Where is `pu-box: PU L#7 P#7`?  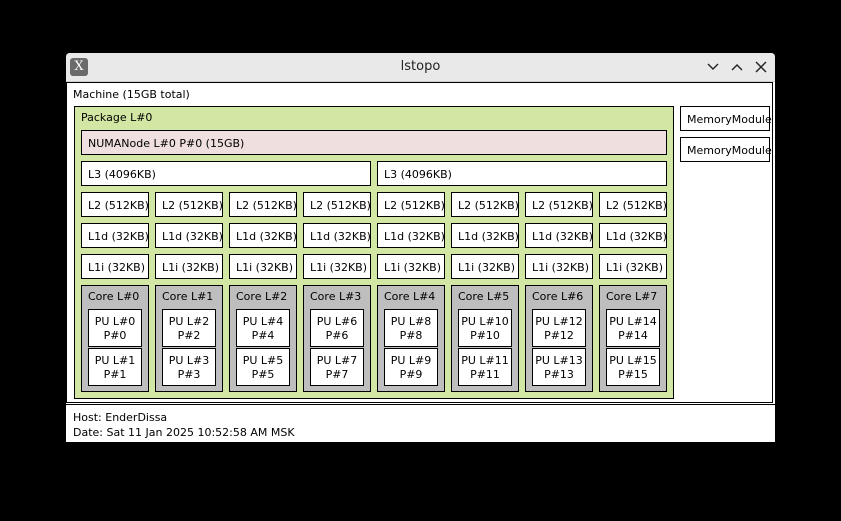 pu-box: PU L#7 P#7 is located at coordinates (337, 367).